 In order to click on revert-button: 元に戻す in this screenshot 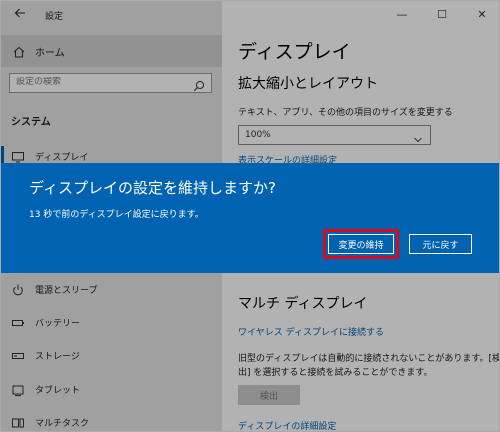, I will do `click(440, 244)`.